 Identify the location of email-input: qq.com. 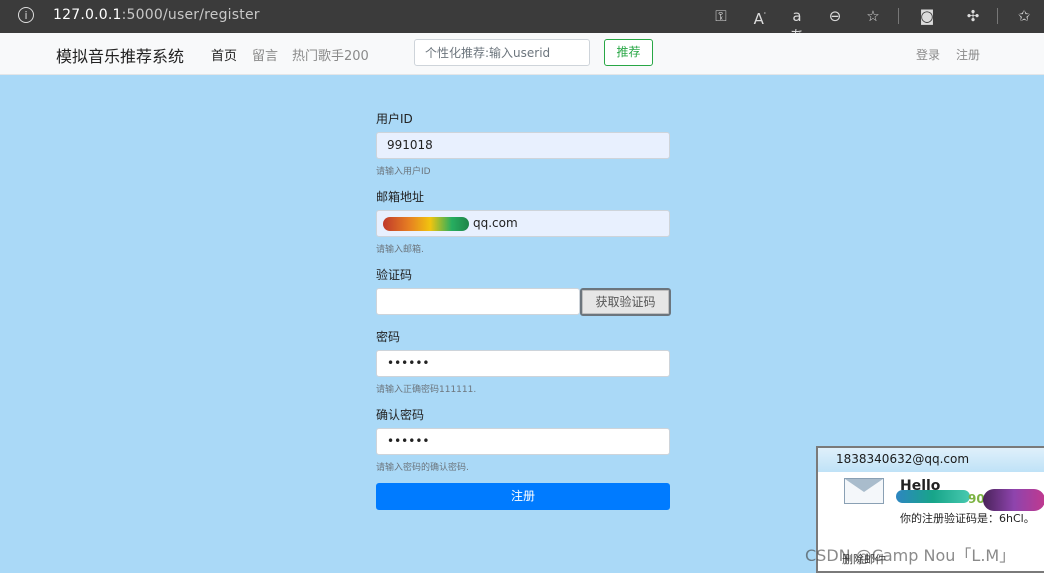
(523, 223).